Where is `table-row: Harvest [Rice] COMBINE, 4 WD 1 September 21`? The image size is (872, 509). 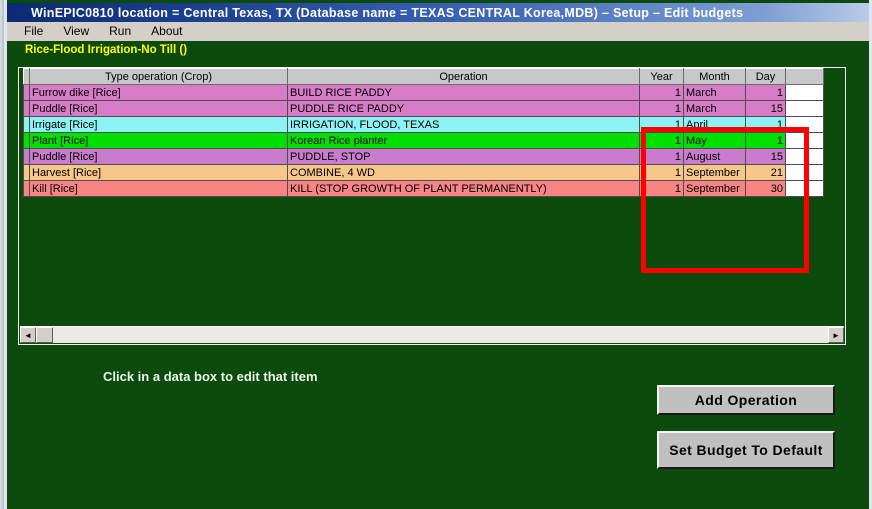 table-row: Harvest [Rice] COMBINE, 4 WD 1 September 21 is located at coordinates (423, 172).